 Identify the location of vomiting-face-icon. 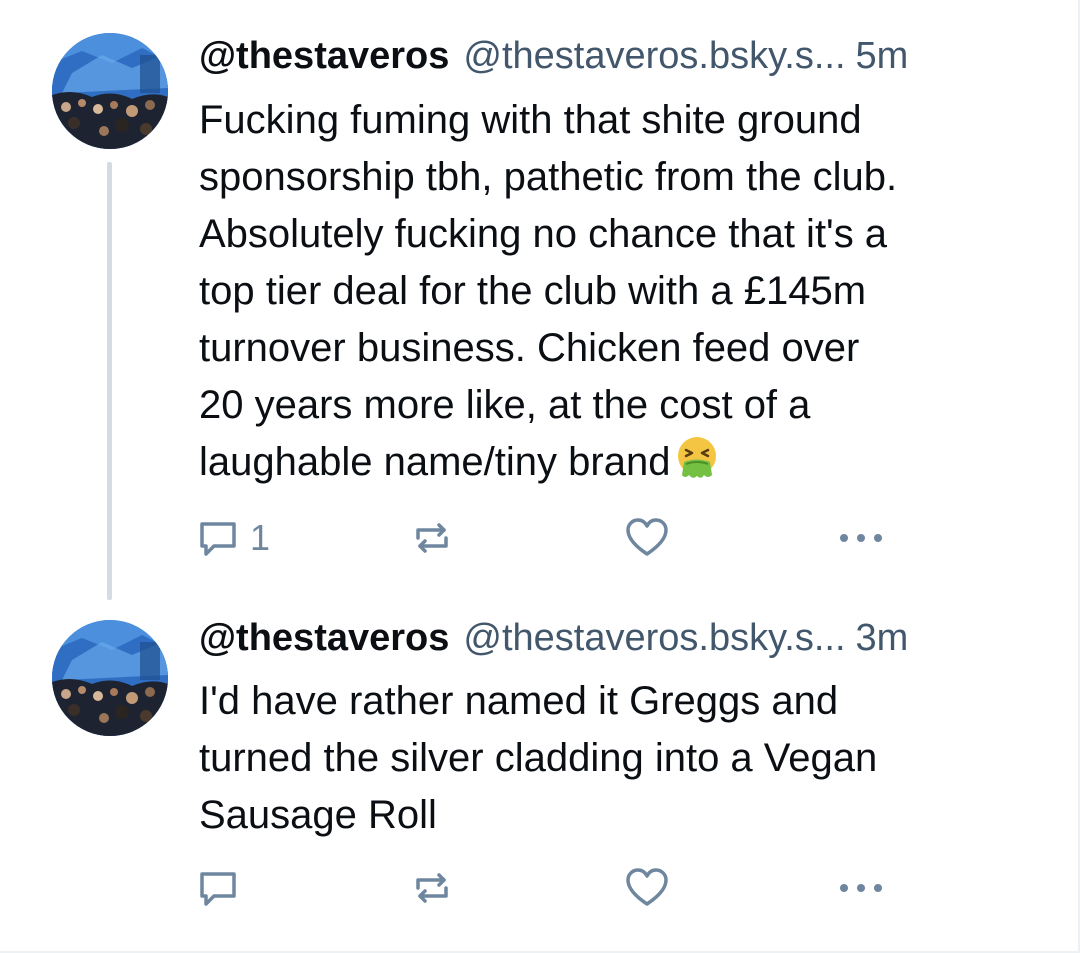
(697, 458).